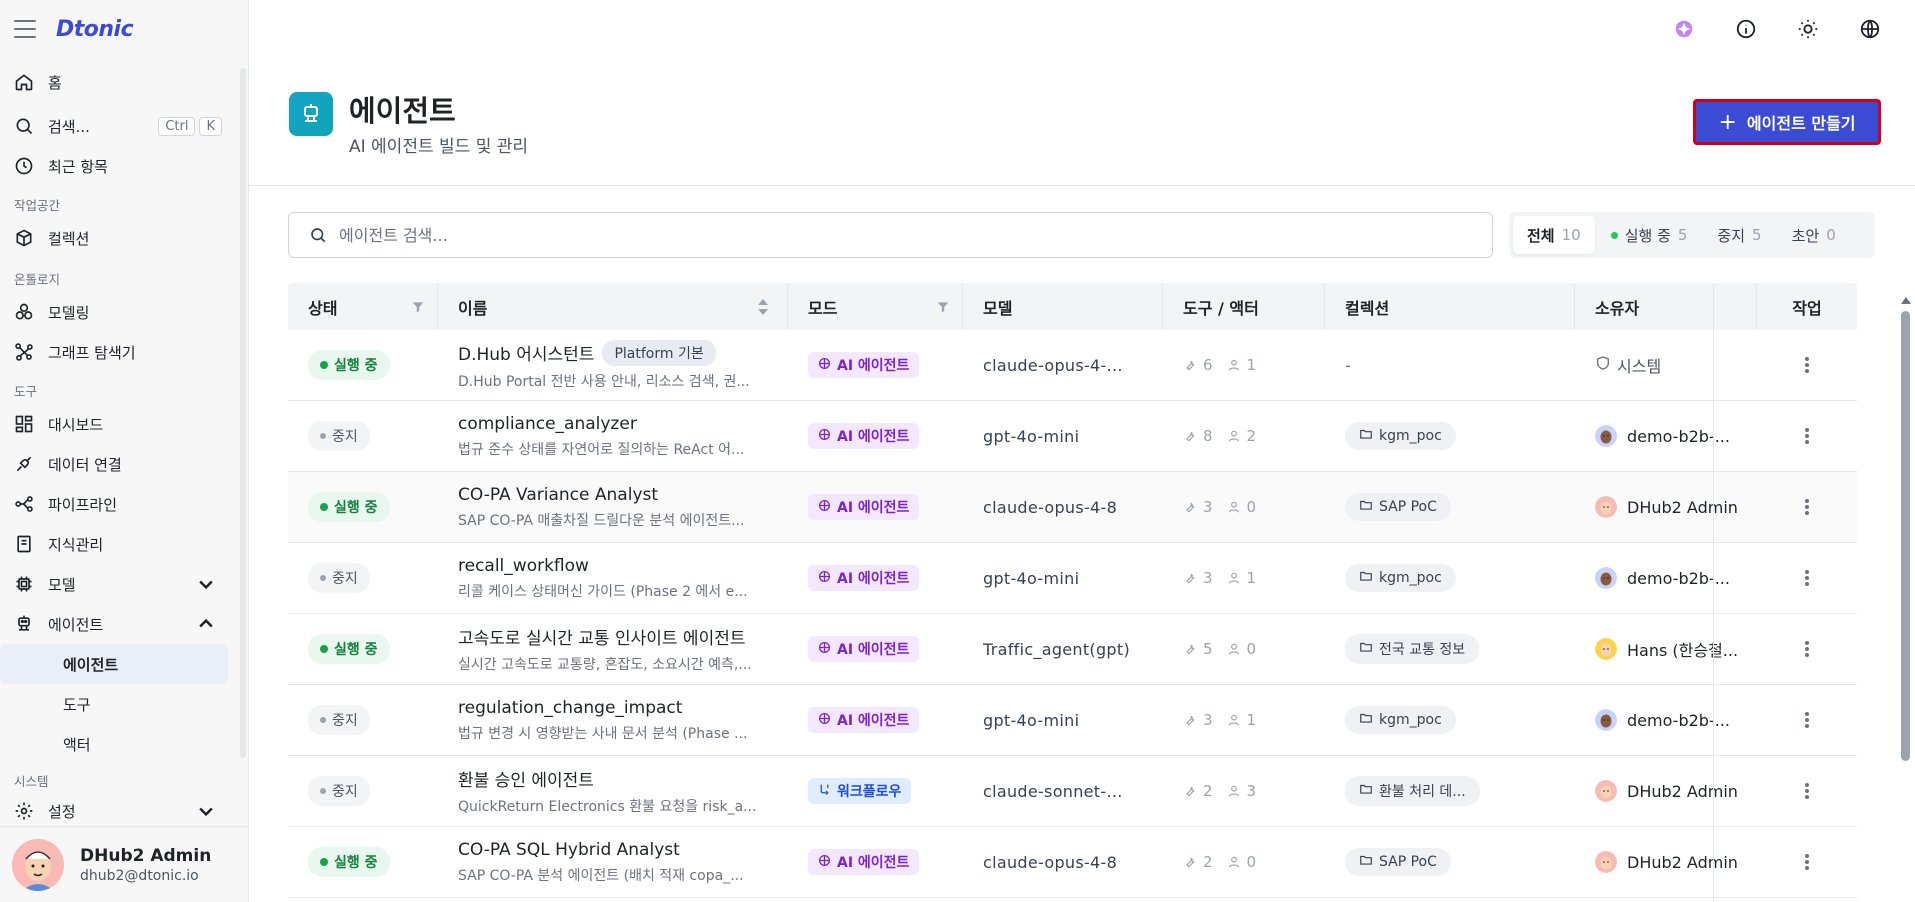 This screenshot has width=1915, height=902. Describe the element at coordinates (124, 584) in the screenshot. I see `sidebar-item-model: 모델` at that location.